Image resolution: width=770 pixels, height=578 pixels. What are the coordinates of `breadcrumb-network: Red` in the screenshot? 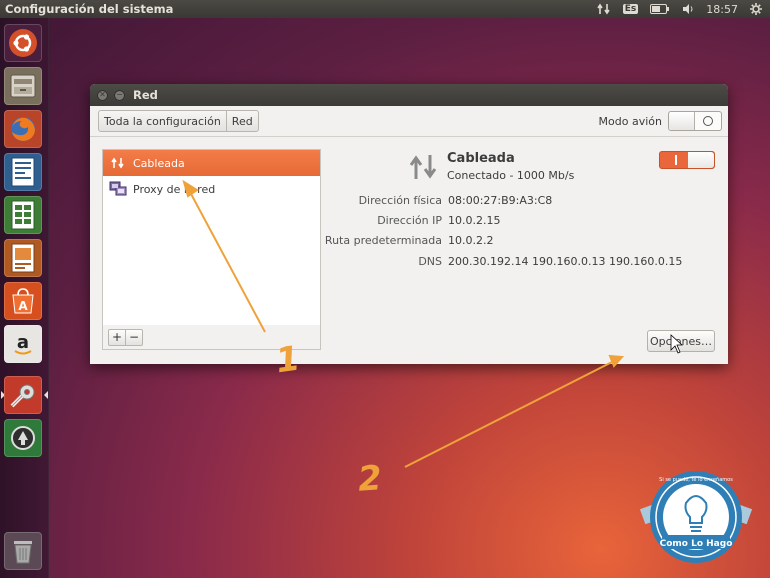 It's located at (241, 121).